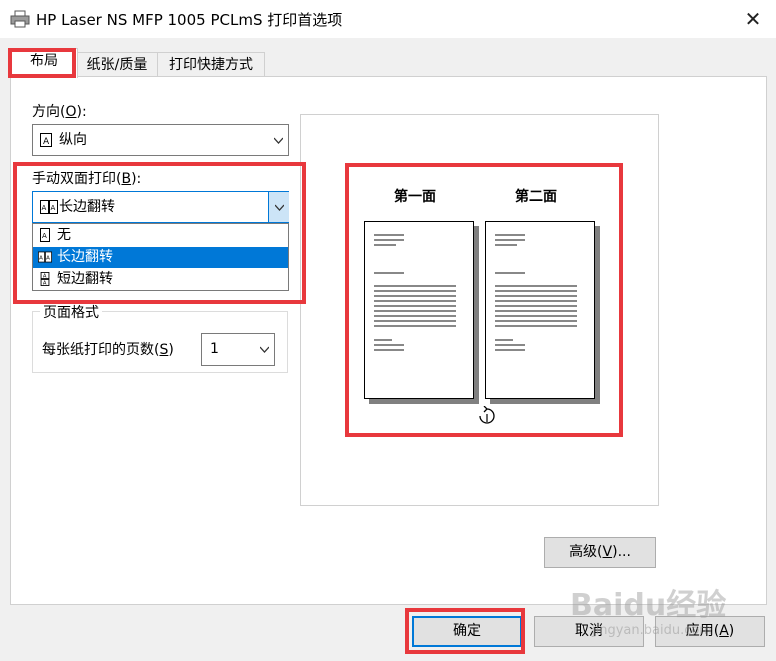  I want to click on pages-per-sheet-select: 1, so click(238, 349).